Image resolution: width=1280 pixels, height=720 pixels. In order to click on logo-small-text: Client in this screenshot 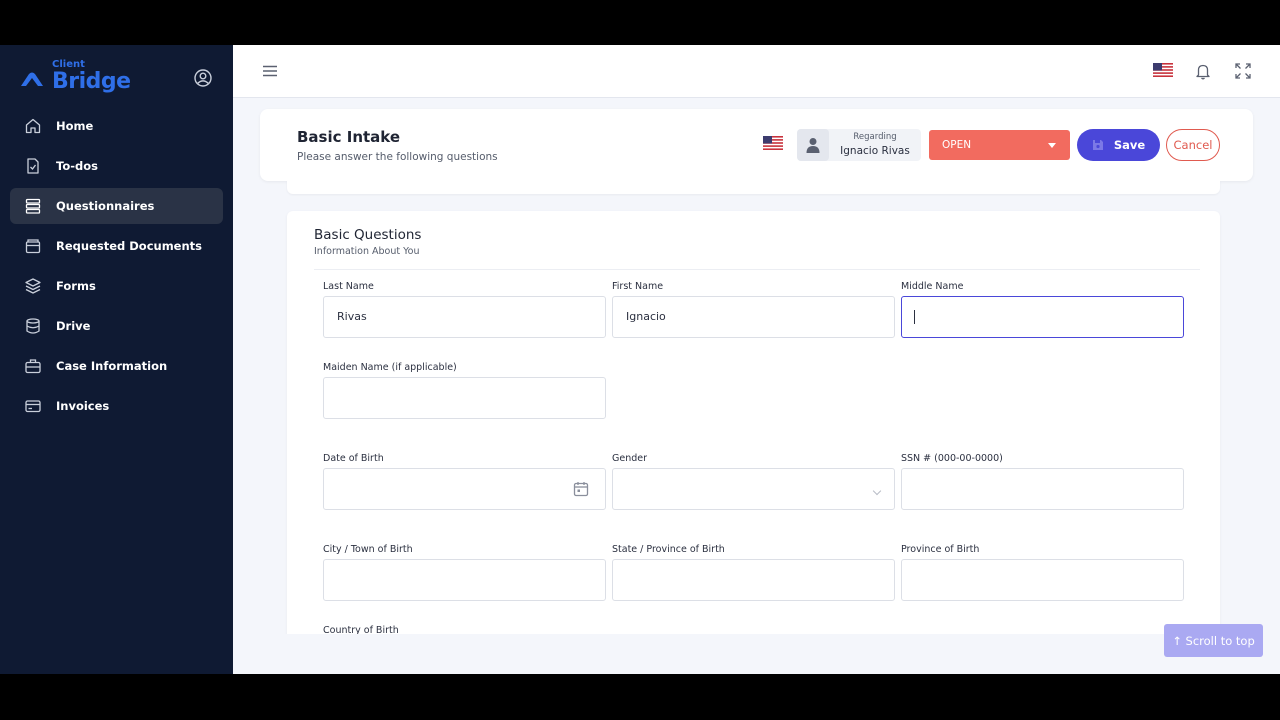, I will do `click(68, 64)`.